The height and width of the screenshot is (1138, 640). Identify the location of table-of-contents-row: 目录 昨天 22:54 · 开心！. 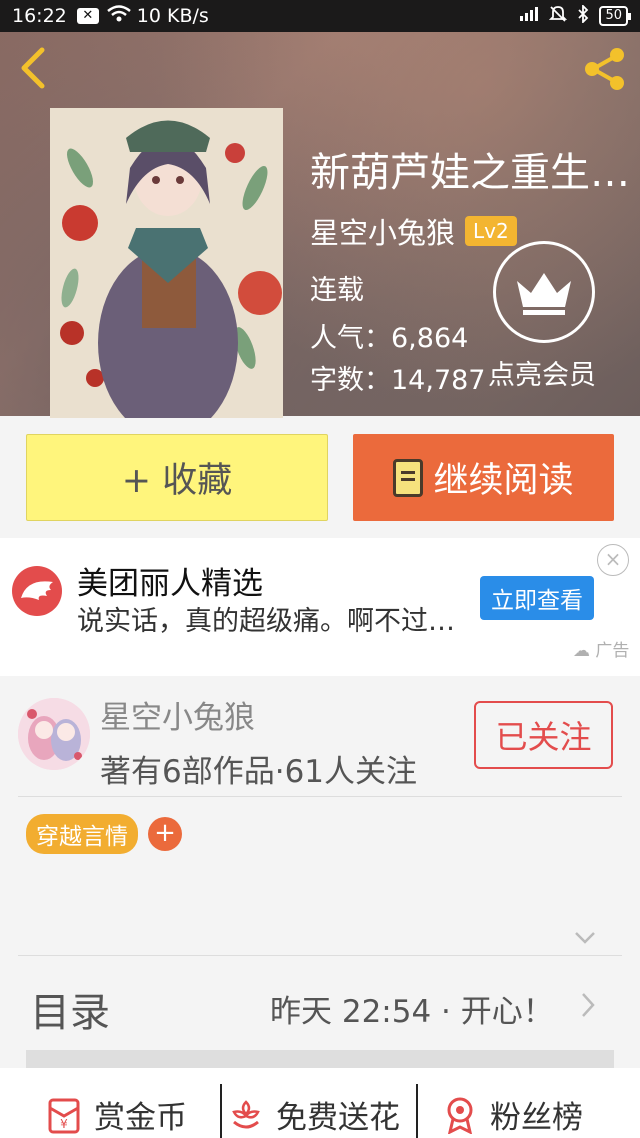
(320, 1005).